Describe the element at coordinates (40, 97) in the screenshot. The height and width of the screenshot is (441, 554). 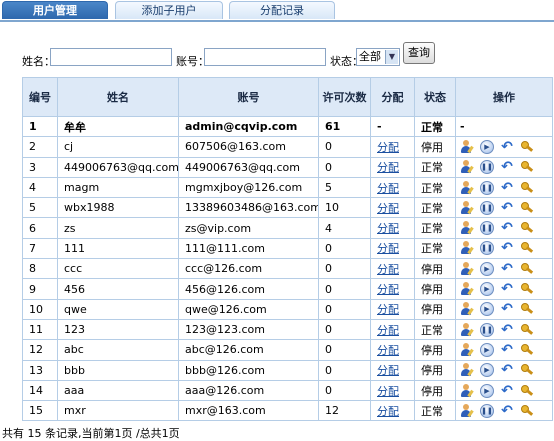
I see `header-id: 编号` at that location.